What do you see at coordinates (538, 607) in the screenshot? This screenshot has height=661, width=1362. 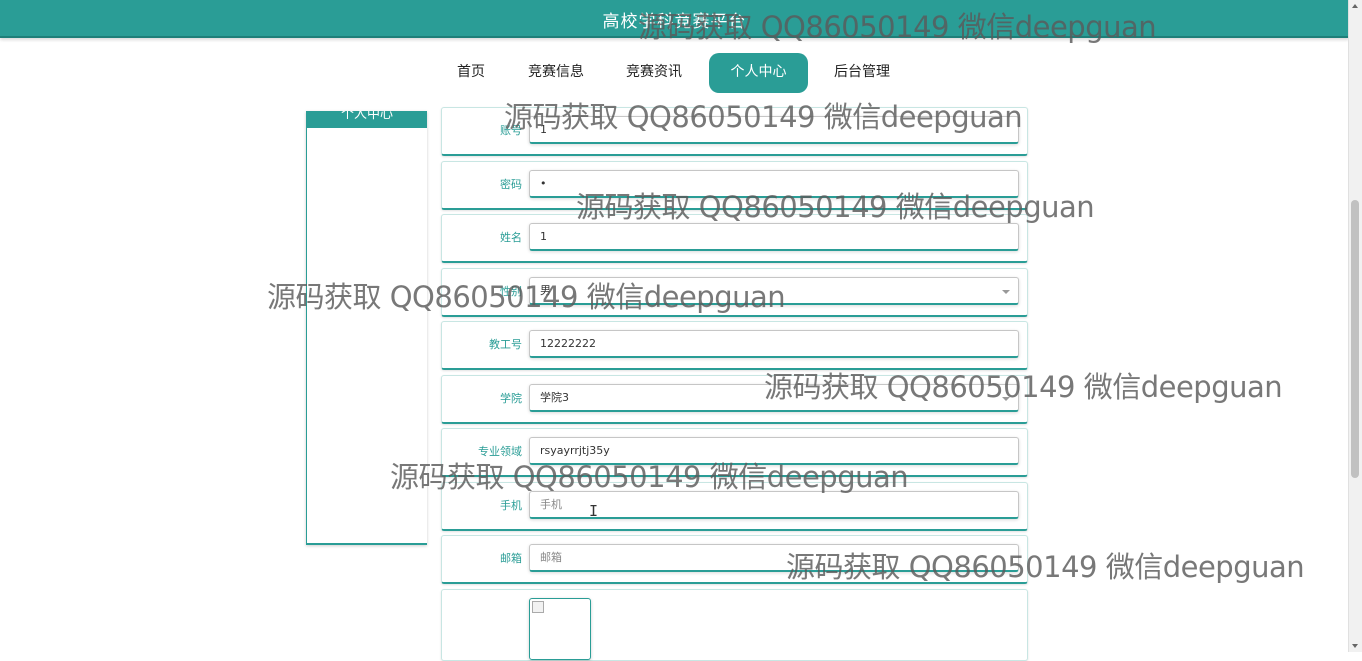 I see `broken-image-icon` at bounding box center [538, 607].